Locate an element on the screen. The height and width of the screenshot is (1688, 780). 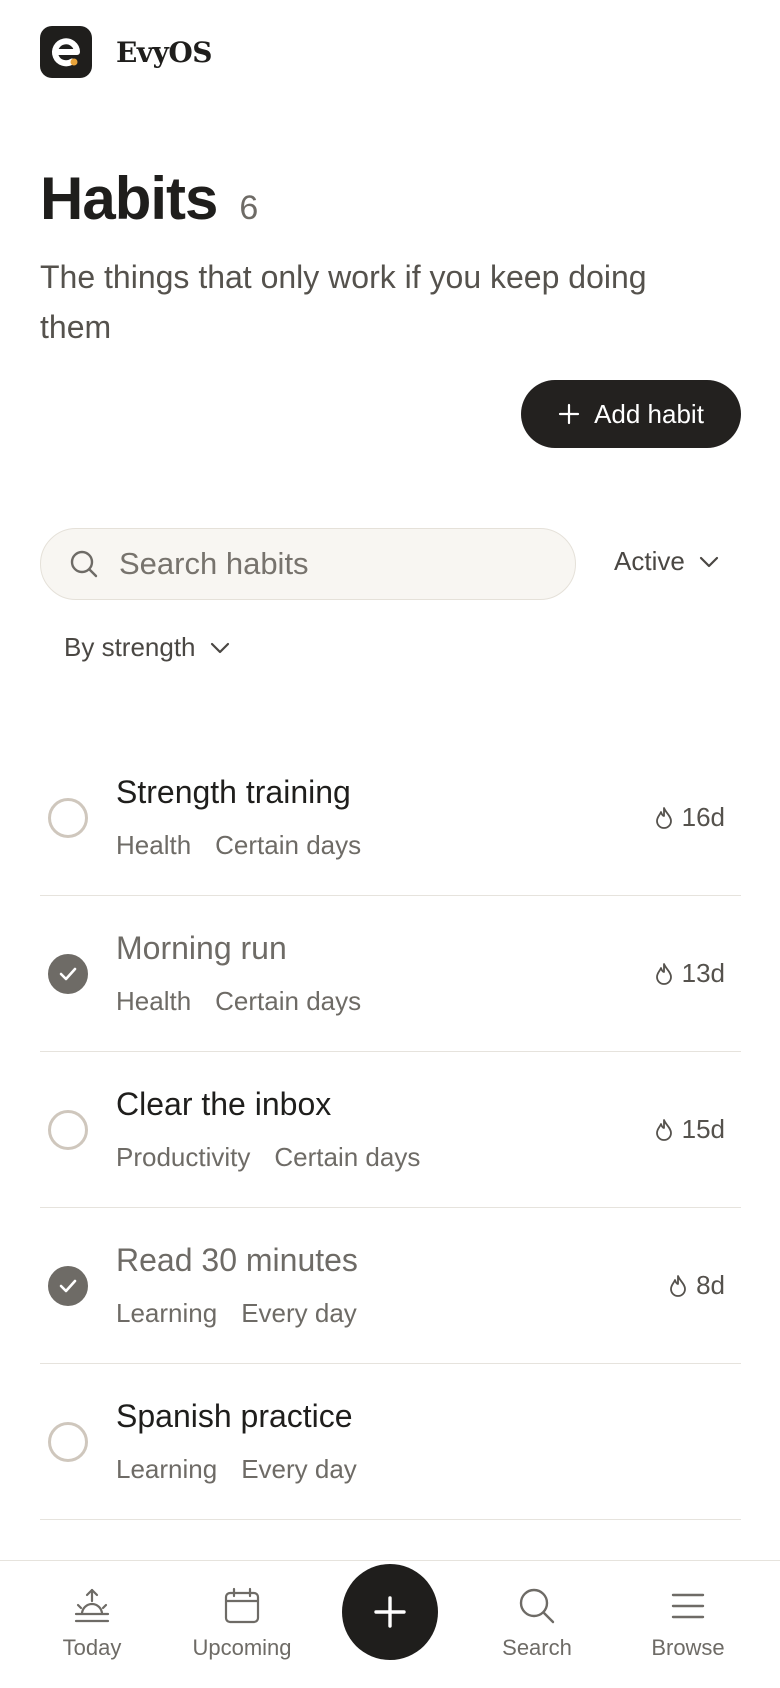
sort-label: By strength is located at coordinates (130, 647).